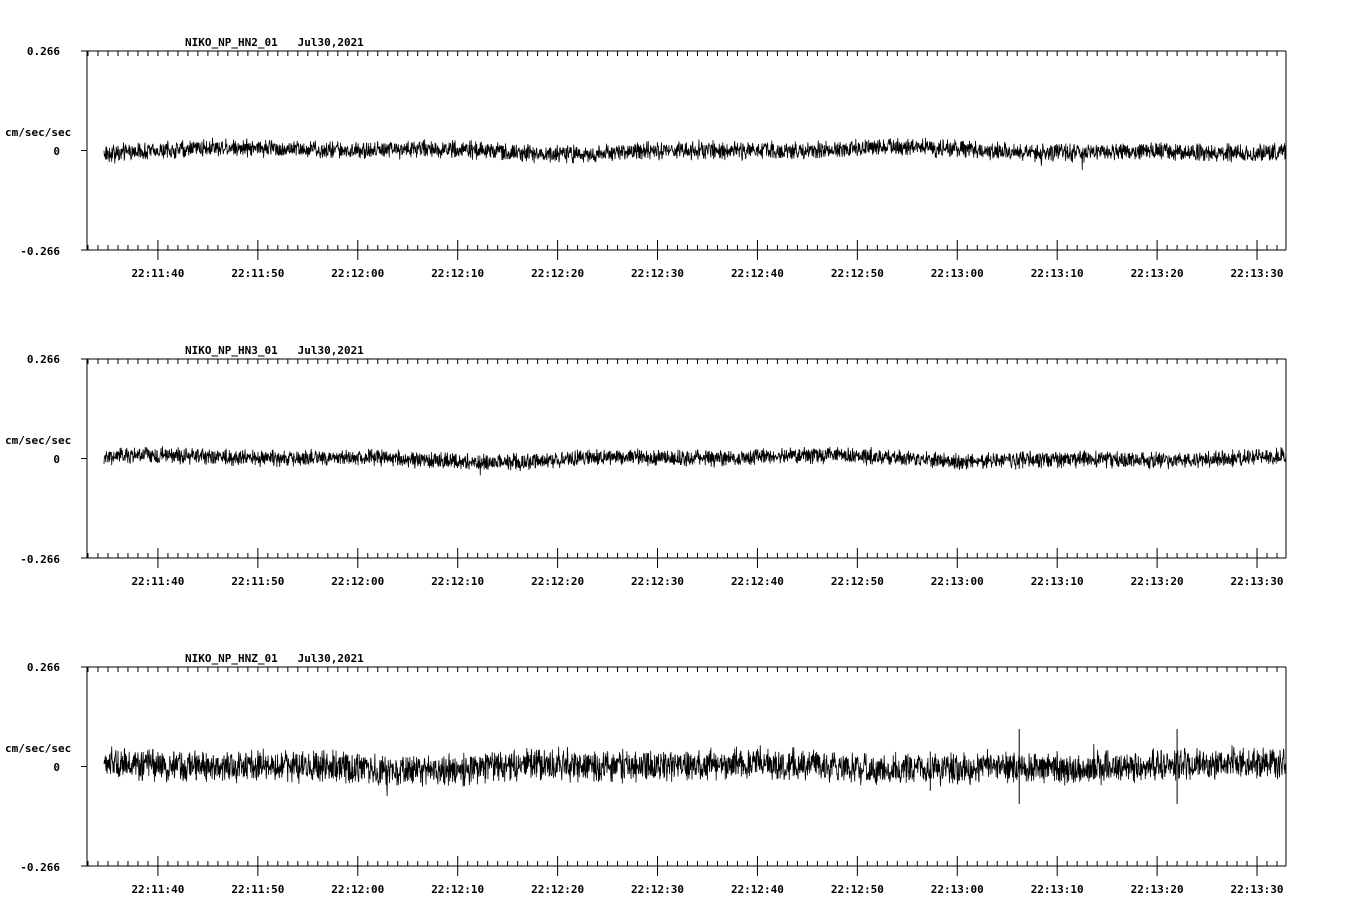 Image resolution: width=1358 pixels, height=924 pixels. I want to click on panel-title: NIKO_NP_HN2_01 Jul30,2021, so click(274, 42).